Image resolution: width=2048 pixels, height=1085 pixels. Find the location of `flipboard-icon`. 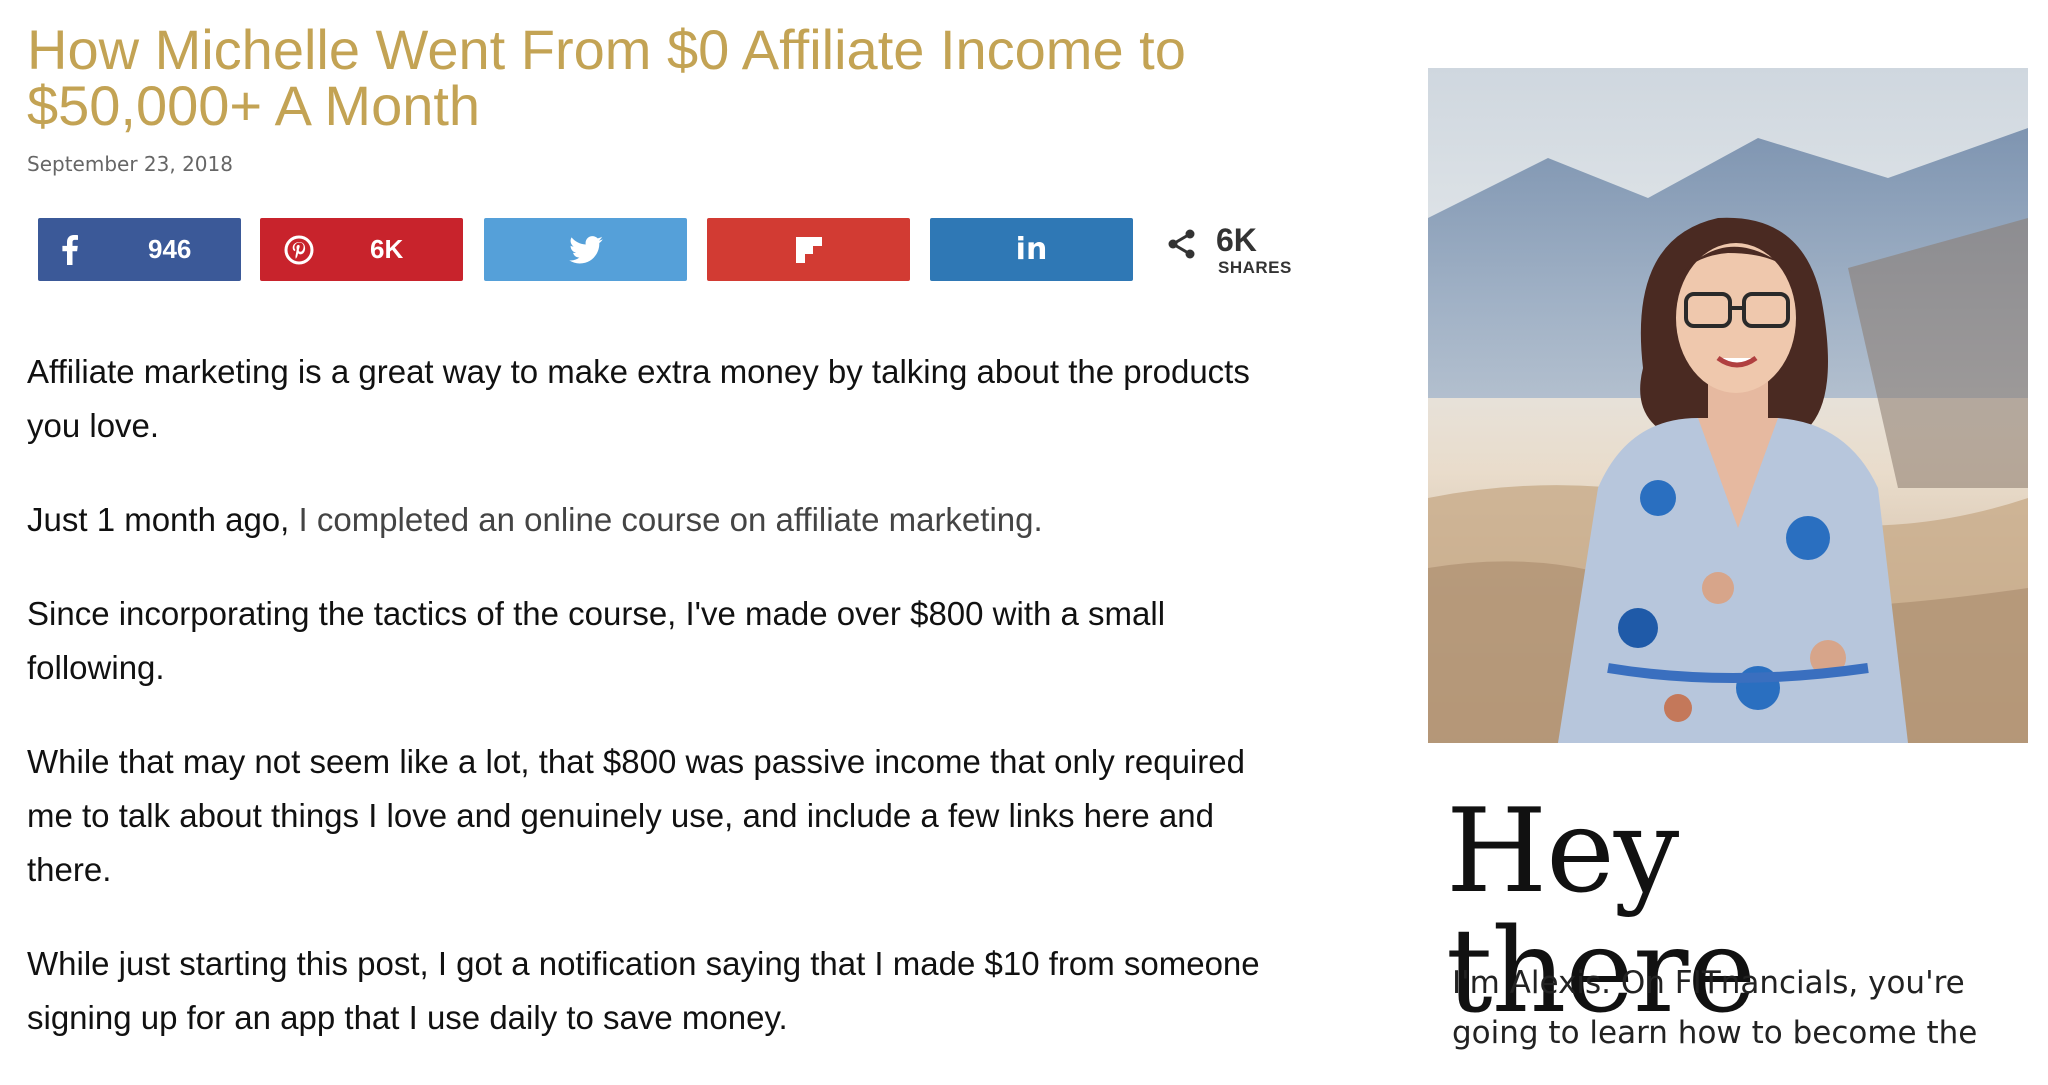

flipboard-icon is located at coordinates (808, 249).